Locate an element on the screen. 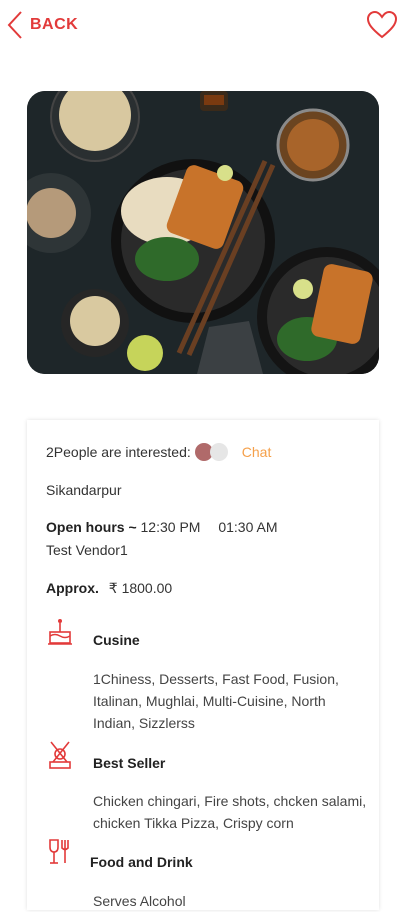 The width and height of the screenshot is (404, 912). heart-icon is located at coordinates (382, 24).